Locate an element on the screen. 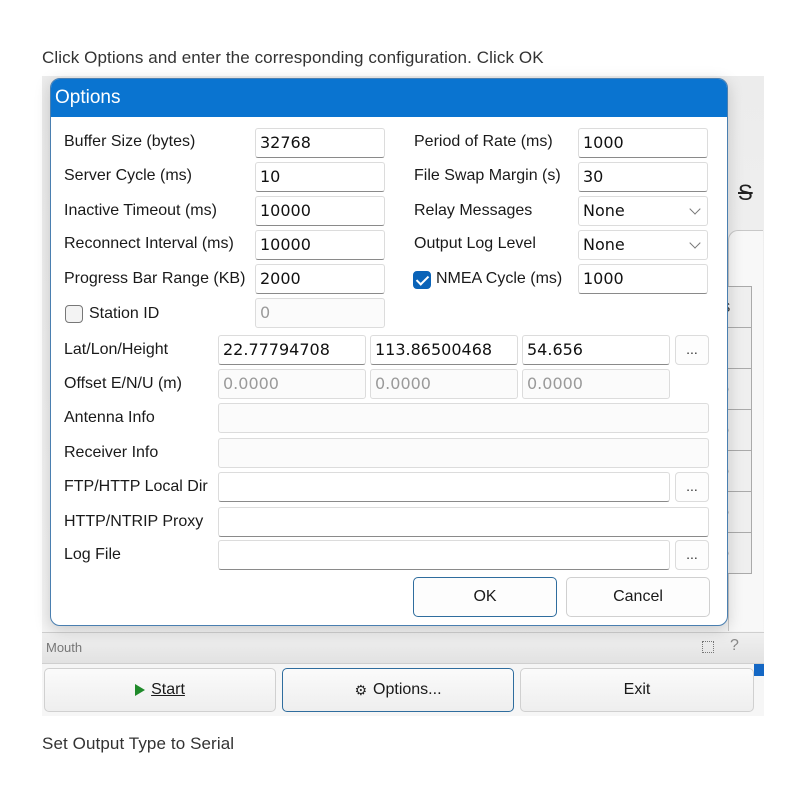 The image size is (800, 800). relay-messages-label: Relay Messages is located at coordinates (473, 210).